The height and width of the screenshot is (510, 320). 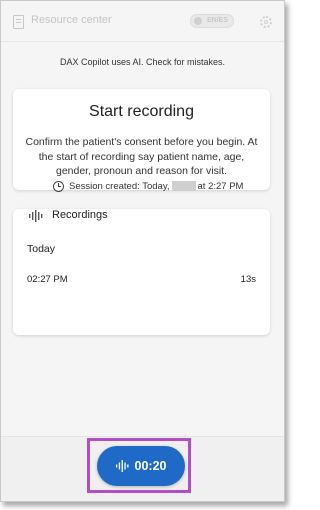 What do you see at coordinates (119, 186) in the screenshot?
I see `session-created-prefix: Session created: Today,` at bounding box center [119, 186].